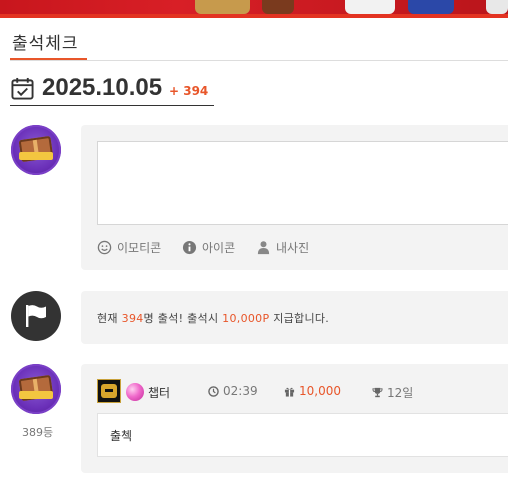 The image size is (508, 493). I want to click on entry-comment-box: 출첵, so click(302, 435).